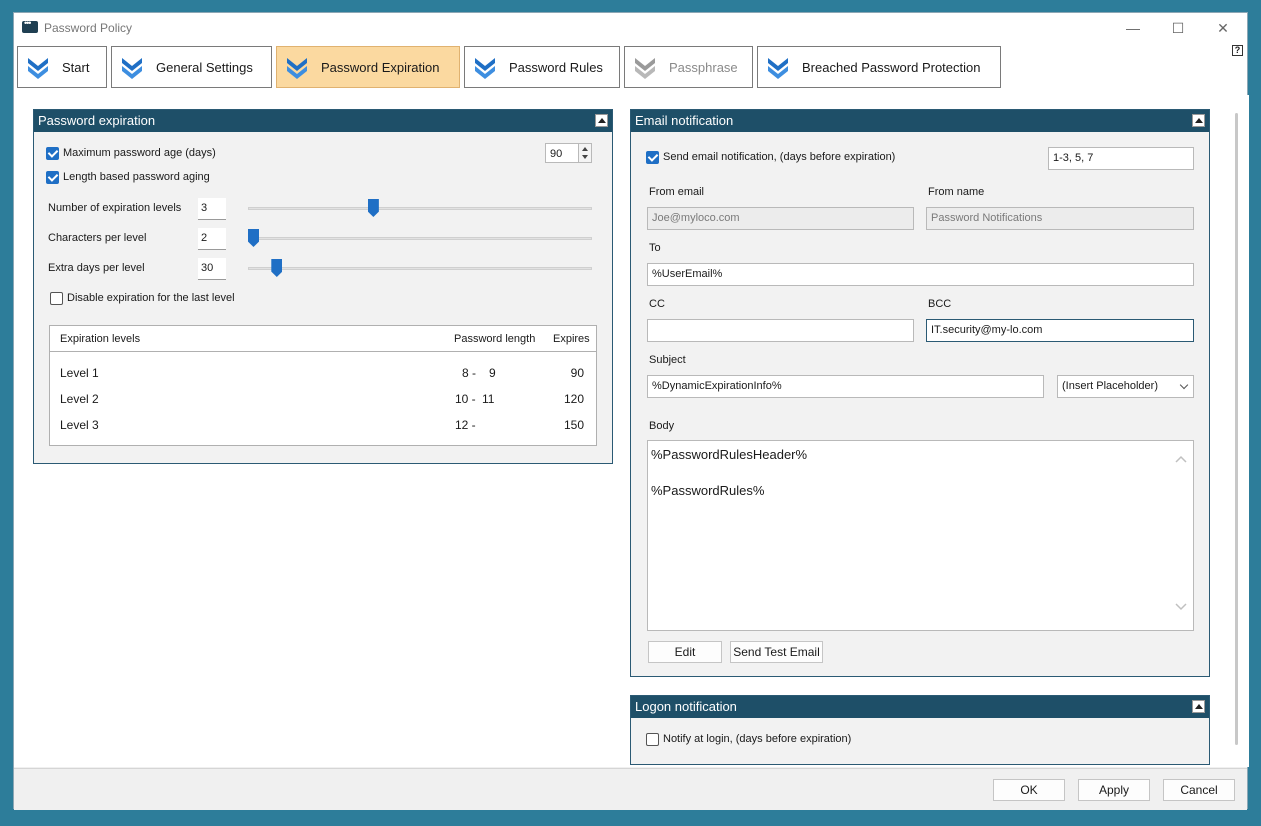 Image resolution: width=1261 pixels, height=826 pixels. What do you see at coordinates (323, 375) in the screenshot?
I see `table-row: Level 1 8 - 9 90` at bounding box center [323, 375].